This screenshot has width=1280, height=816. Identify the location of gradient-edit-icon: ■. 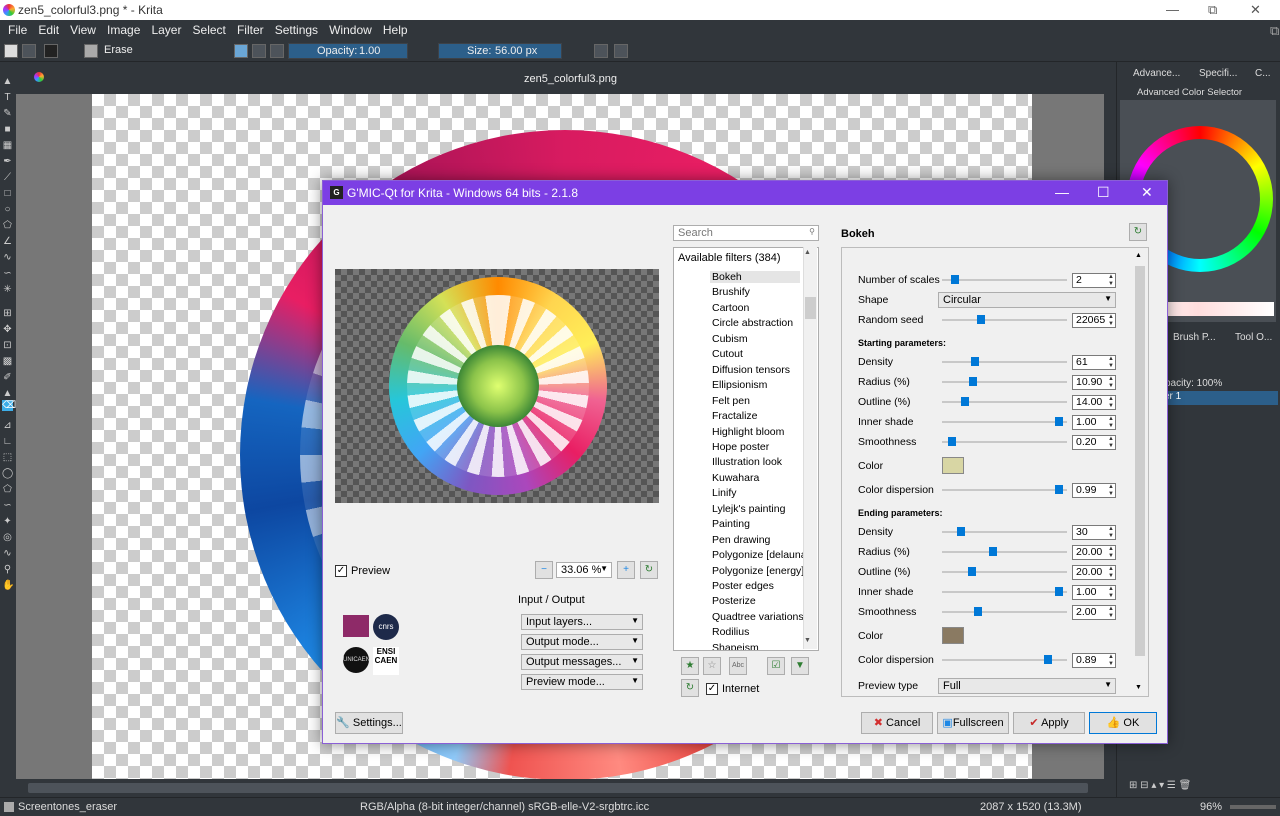
(7, 129).